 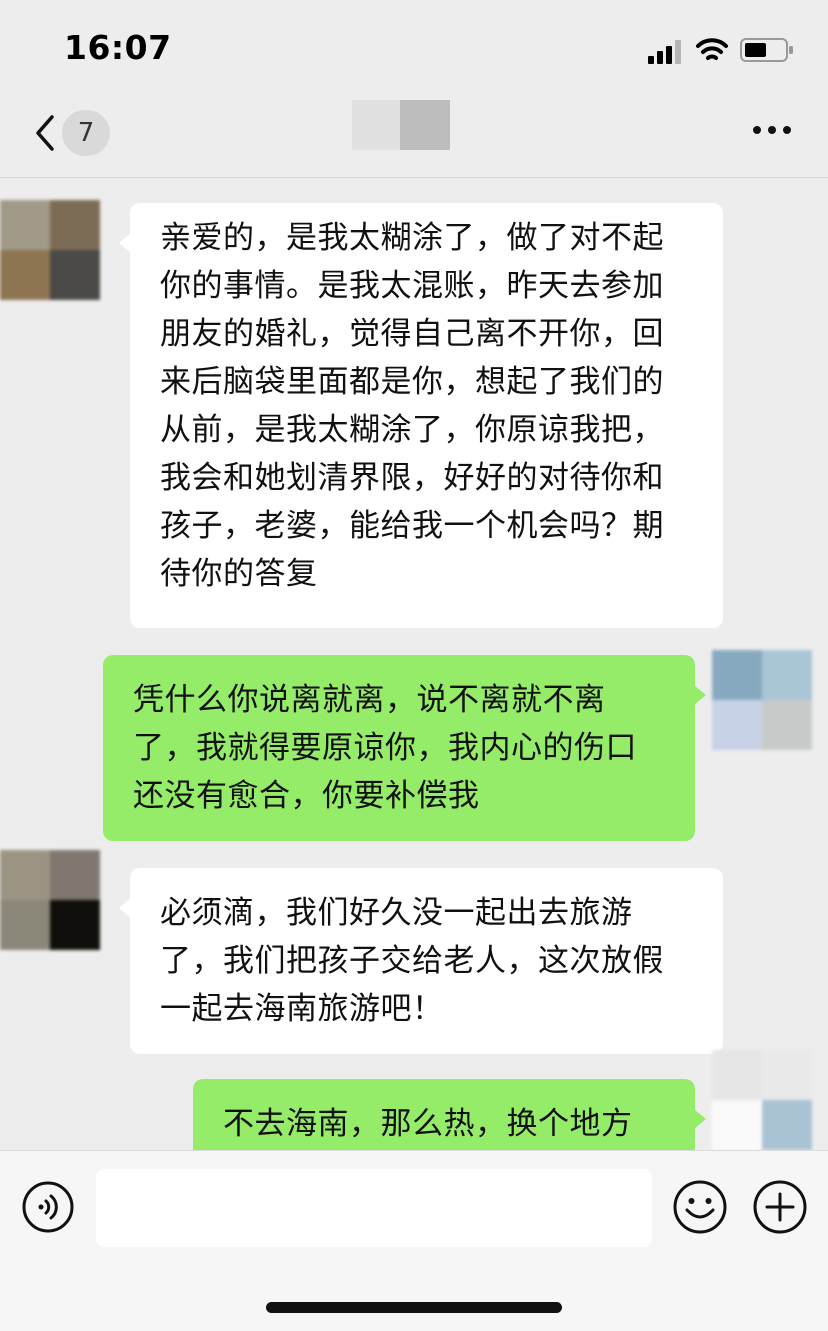 What do you see at coordinates (428, 1124) in the screenshot?
I see `message-text: 不去海南，那么热，换个地方` at bounding box center [428, 1124].